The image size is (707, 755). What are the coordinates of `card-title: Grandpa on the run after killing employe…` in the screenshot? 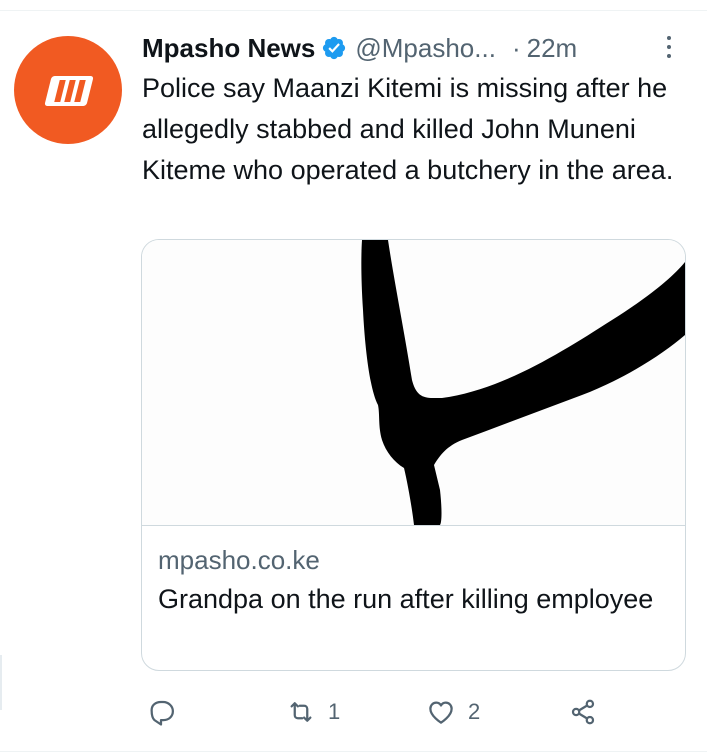 It's located at (406, 599).